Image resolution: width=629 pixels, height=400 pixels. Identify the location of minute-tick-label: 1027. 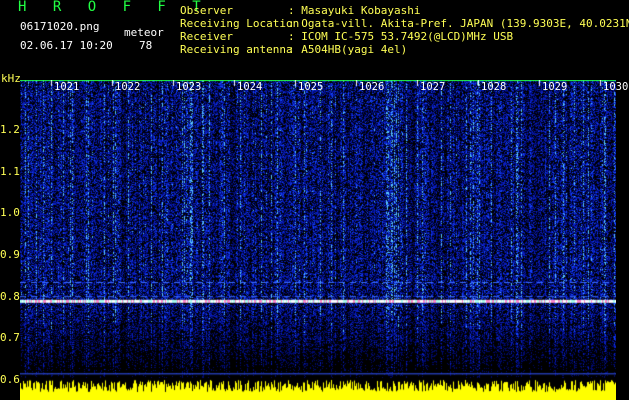
(433, 87).